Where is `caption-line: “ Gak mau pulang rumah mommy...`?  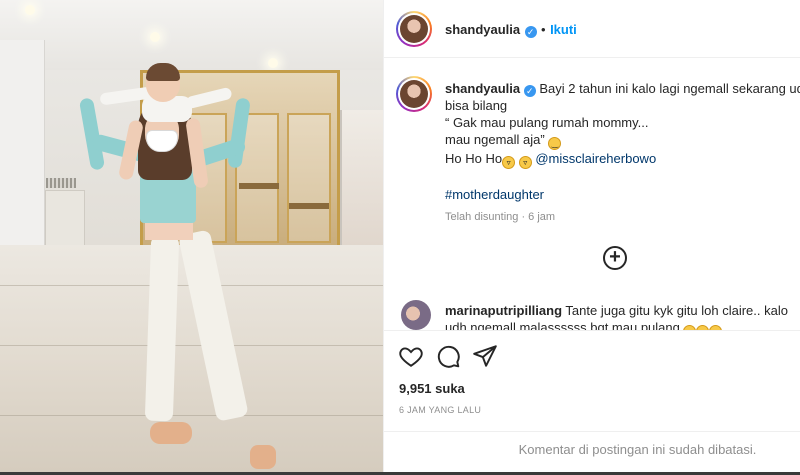 caption-line: “ Gak mau pulang rumah mommy... is located at coordinates (547, 122).